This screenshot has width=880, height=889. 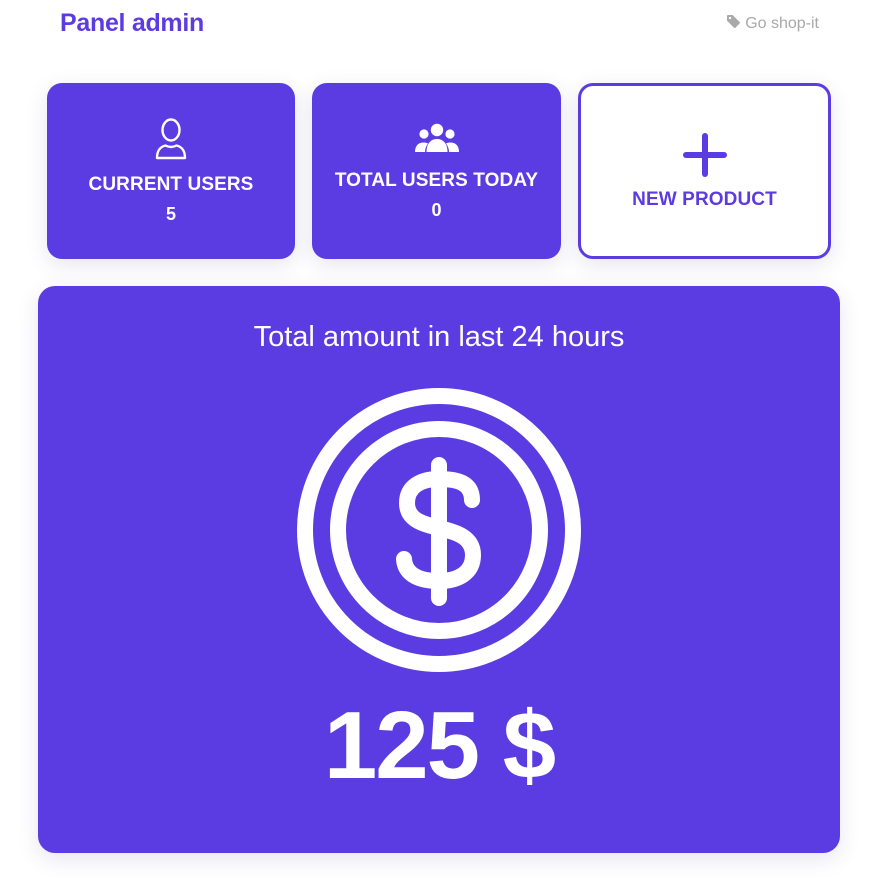 I want to click on users-group-icon, so click(x=437, y=140).